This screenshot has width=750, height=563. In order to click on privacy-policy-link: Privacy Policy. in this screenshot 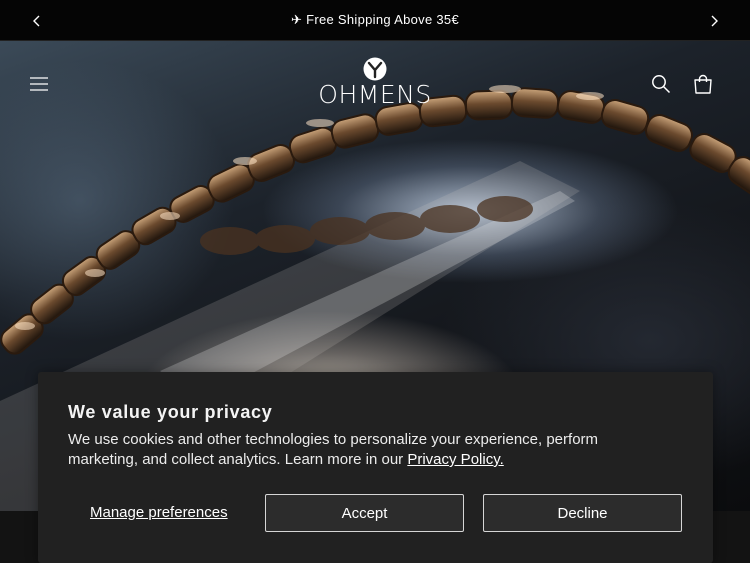, I will do `click(455, 459)`.